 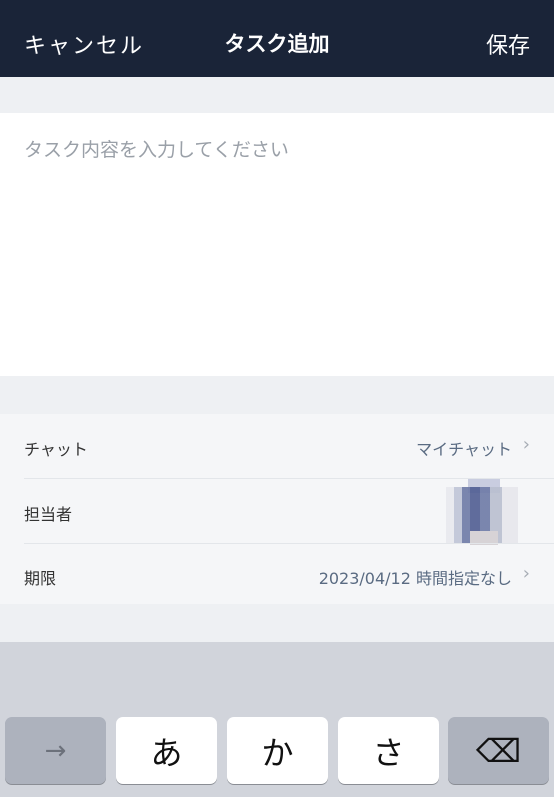 I want to click on backspace-icon: ⌫, so click(x=498, y=750).